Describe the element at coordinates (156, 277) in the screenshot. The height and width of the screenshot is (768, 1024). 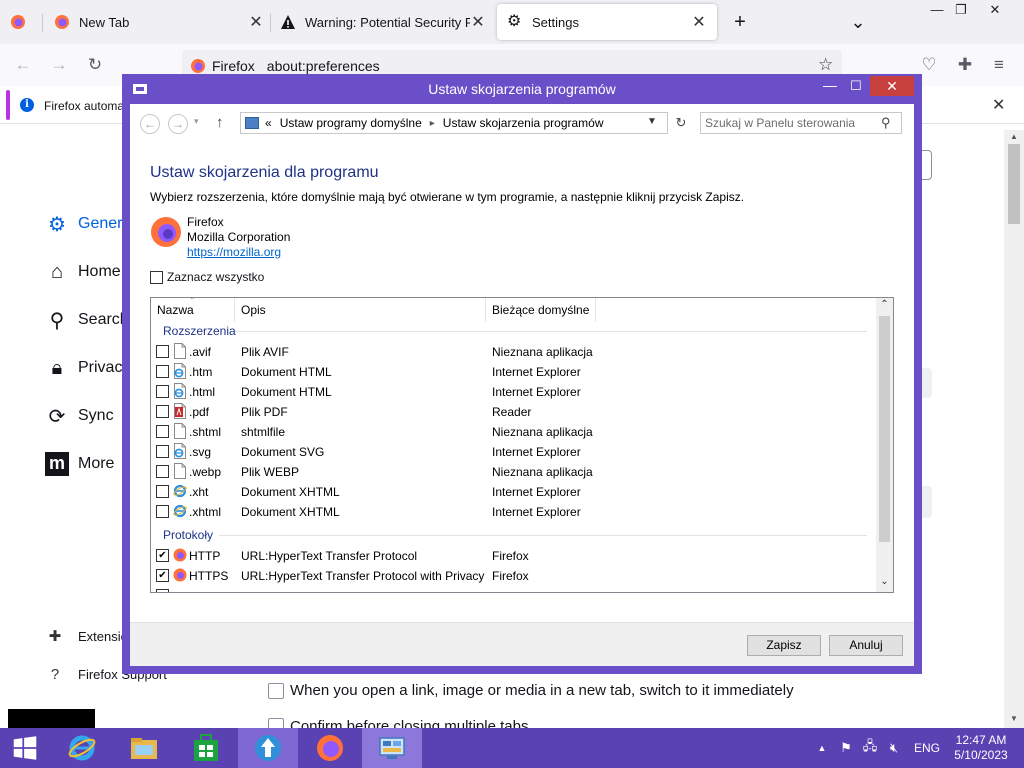
I see `select-all-box` at that location.